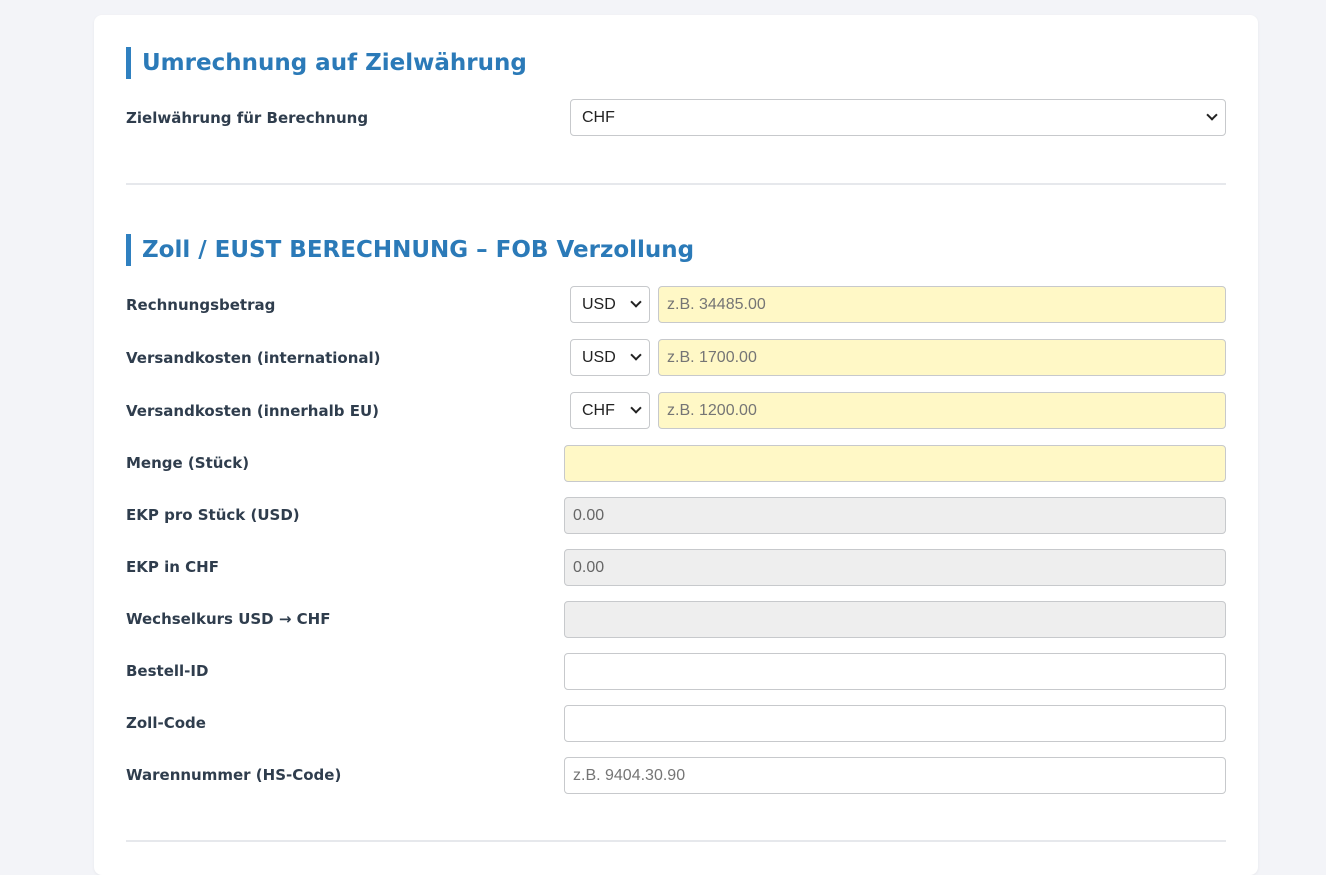  I want to click on shipping-international-currency-select: USD, so click(610, 357).